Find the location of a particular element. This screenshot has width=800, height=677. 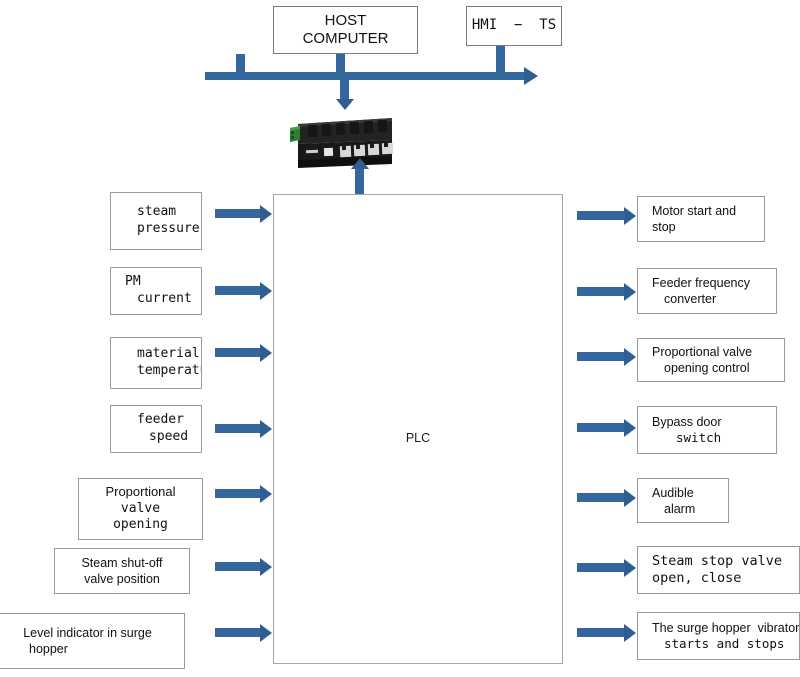

input-proportional-valve-line-2: valve is located at coordinates (140, 508).